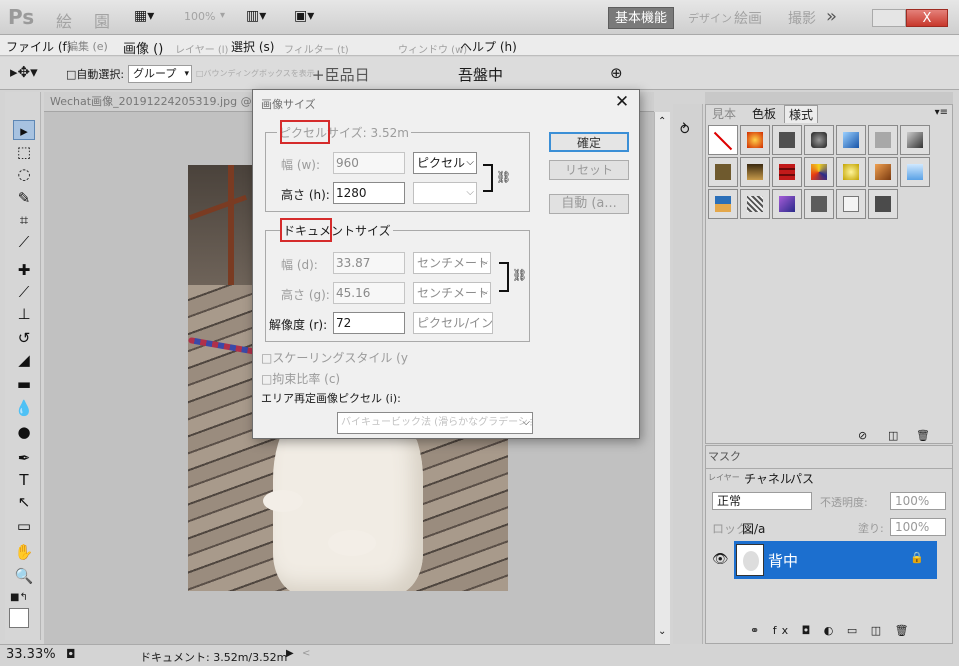 Image resolution: width=959 pixels, height=666 pixels. Describe the element at coordinates (432, 48) in the screenshot. I see `menu-window: ウィンドウ (w)` at that location.